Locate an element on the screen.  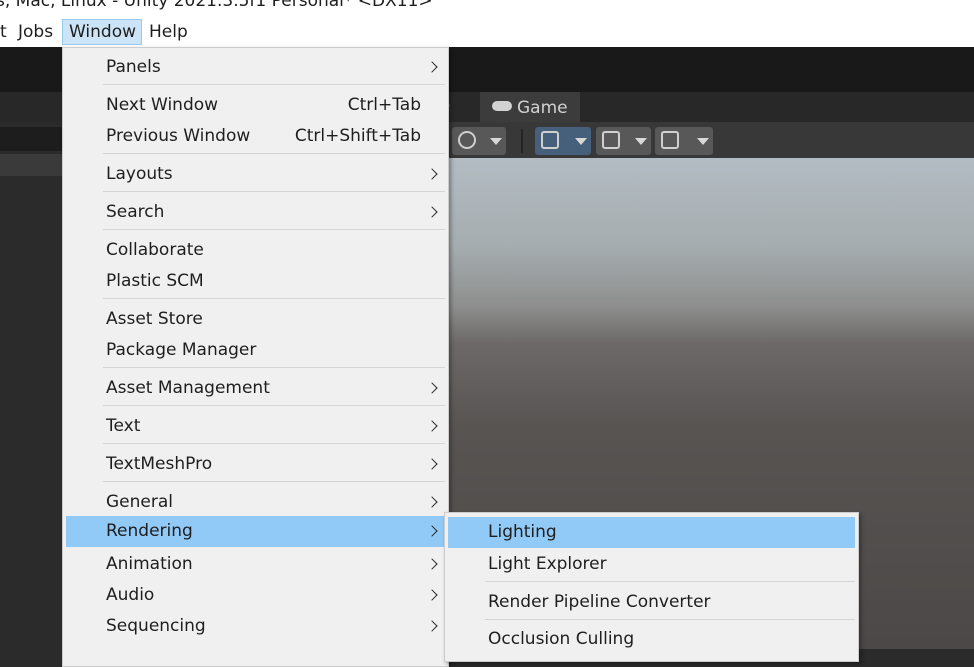
submenu-item-light-explorer: Light Explorer is located at coordinates (651, 564).